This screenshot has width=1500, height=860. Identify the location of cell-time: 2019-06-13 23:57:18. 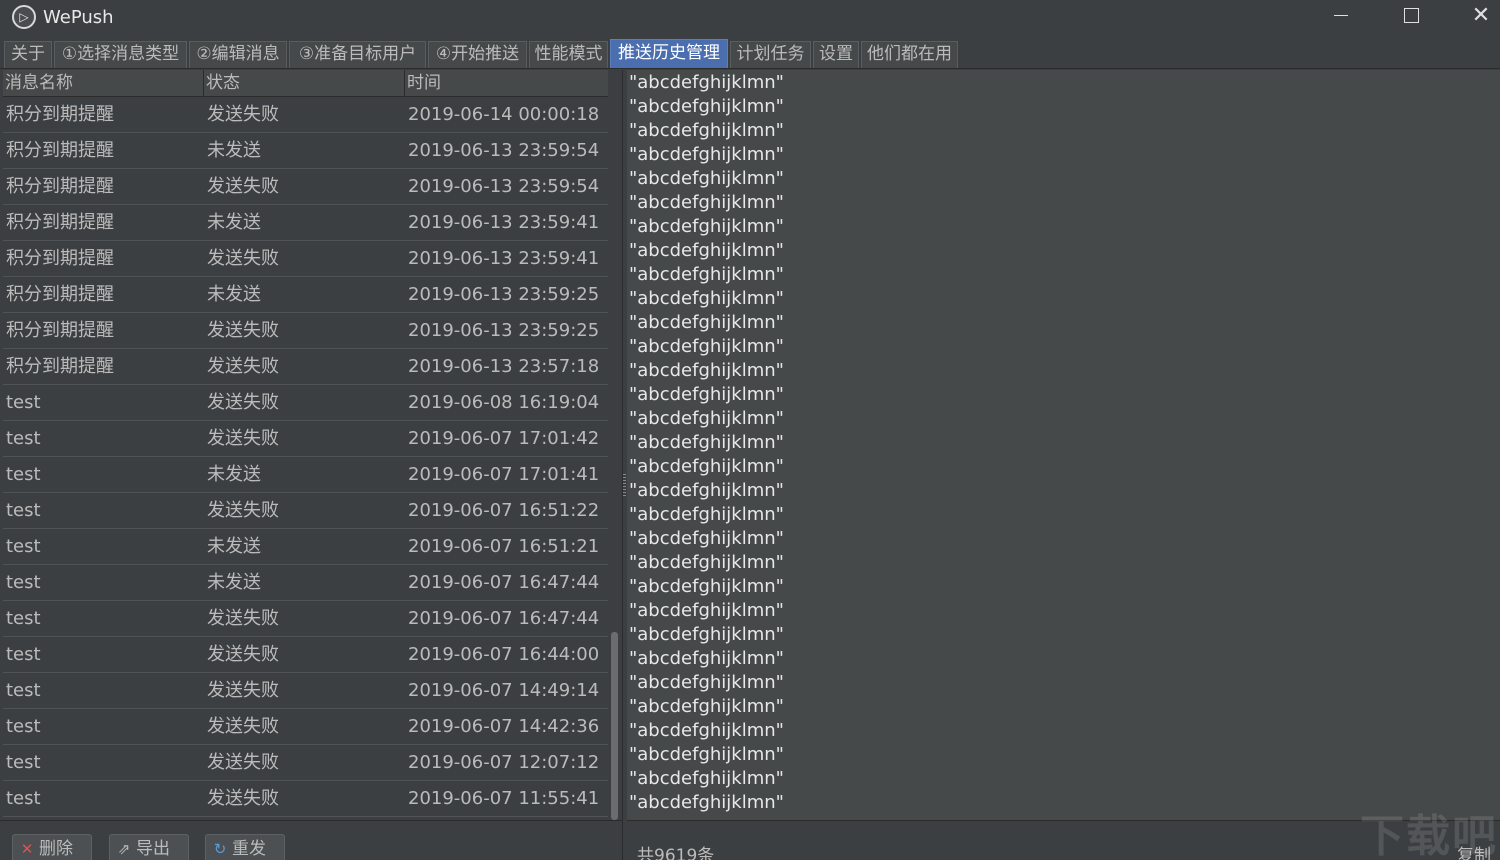
(504, 366).